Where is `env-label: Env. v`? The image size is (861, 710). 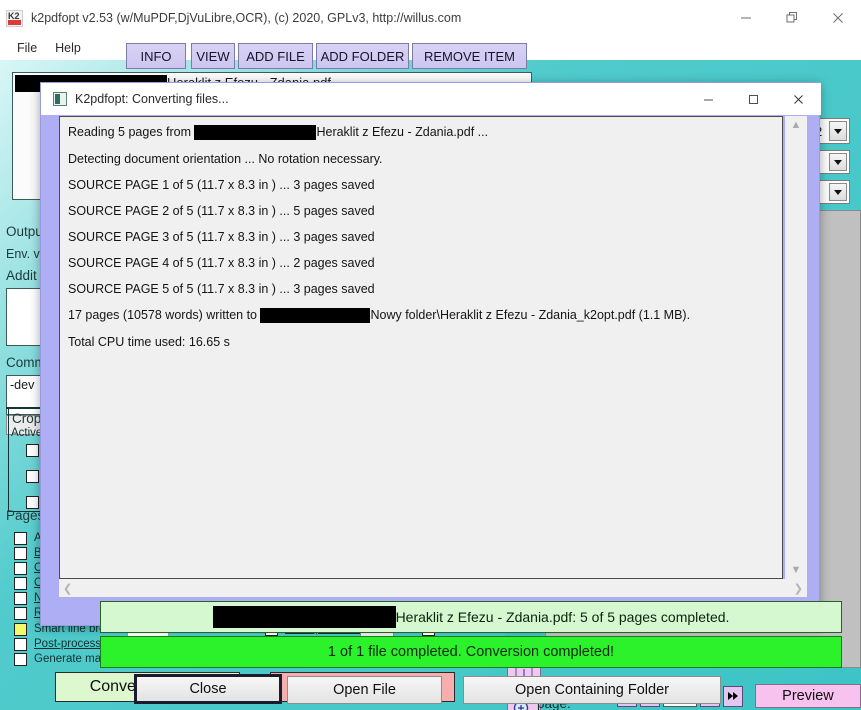
env-label: Env. v is located at coordinates (23, 254).